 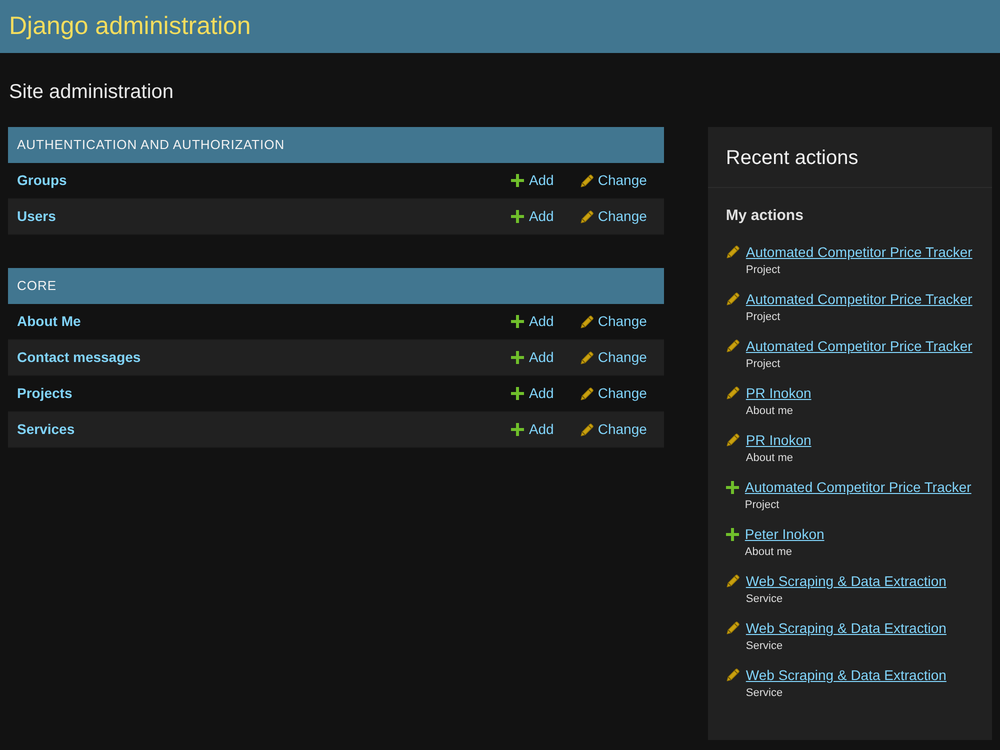 I want to click on model-link: Contact messages, so click(x=79, y=357).